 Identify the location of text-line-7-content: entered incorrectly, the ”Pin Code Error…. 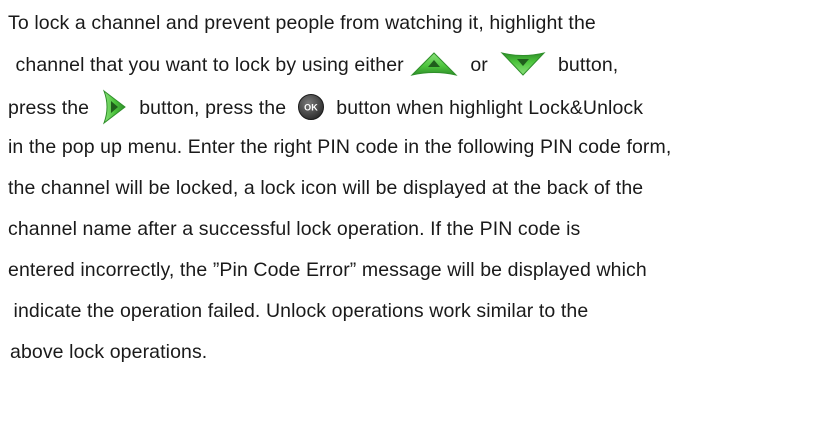
(327, 270).